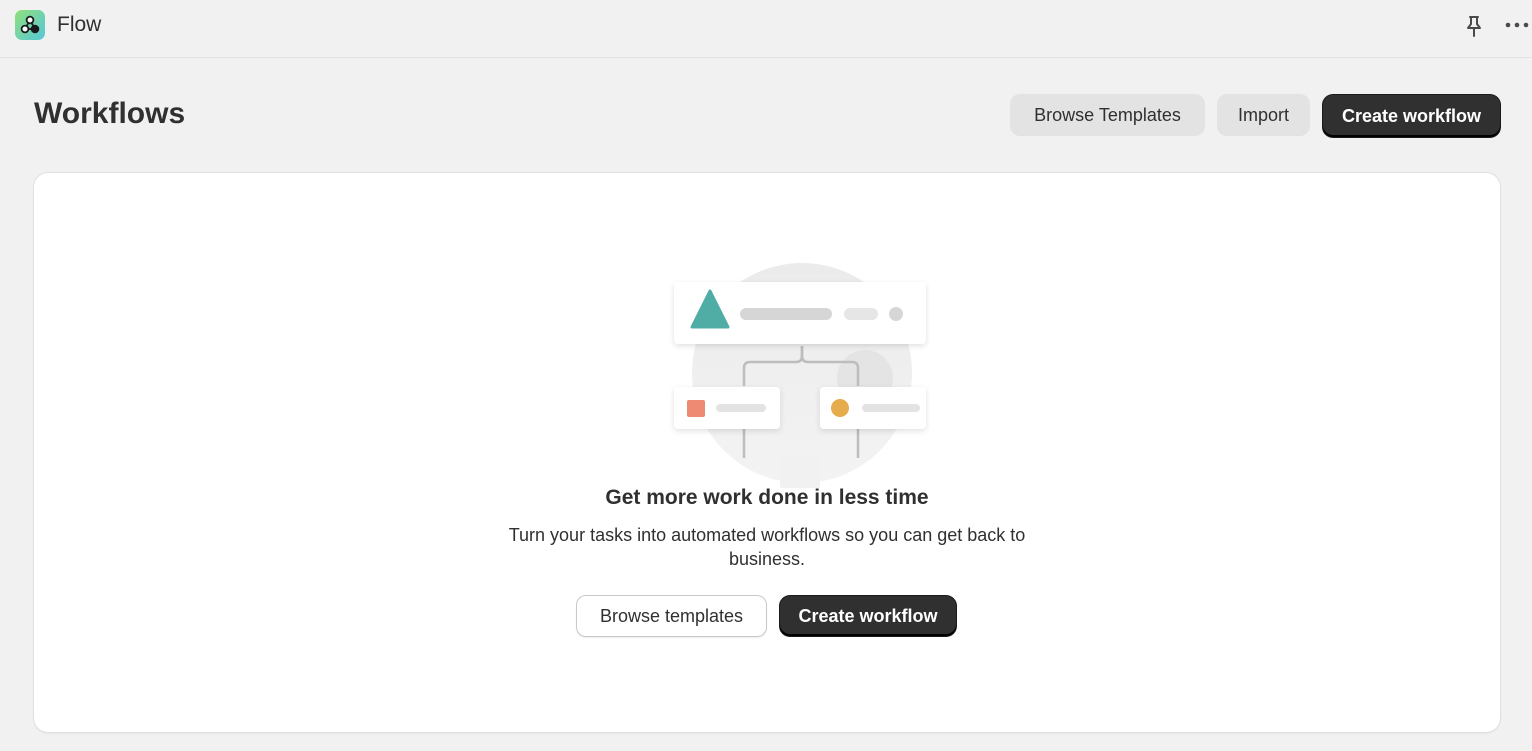 Image resolution: width=1532 pixels, height=751 pixels. Describe the element at coordinates (30, 25) in the screenshot. I see `flow-logo-icon` at that location.